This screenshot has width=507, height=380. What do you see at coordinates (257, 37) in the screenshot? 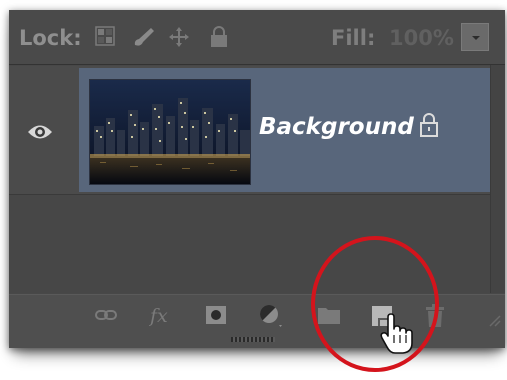
I see `lock-bar: Lock: Fill: 100%` at bounding box center [257, 37].